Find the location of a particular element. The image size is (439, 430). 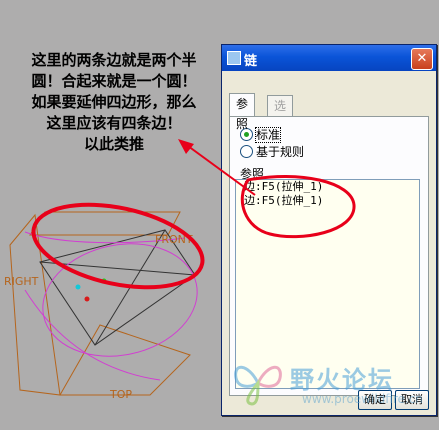

radio-rule-based-label: 基于规则 is located at coordinates (280, 152).